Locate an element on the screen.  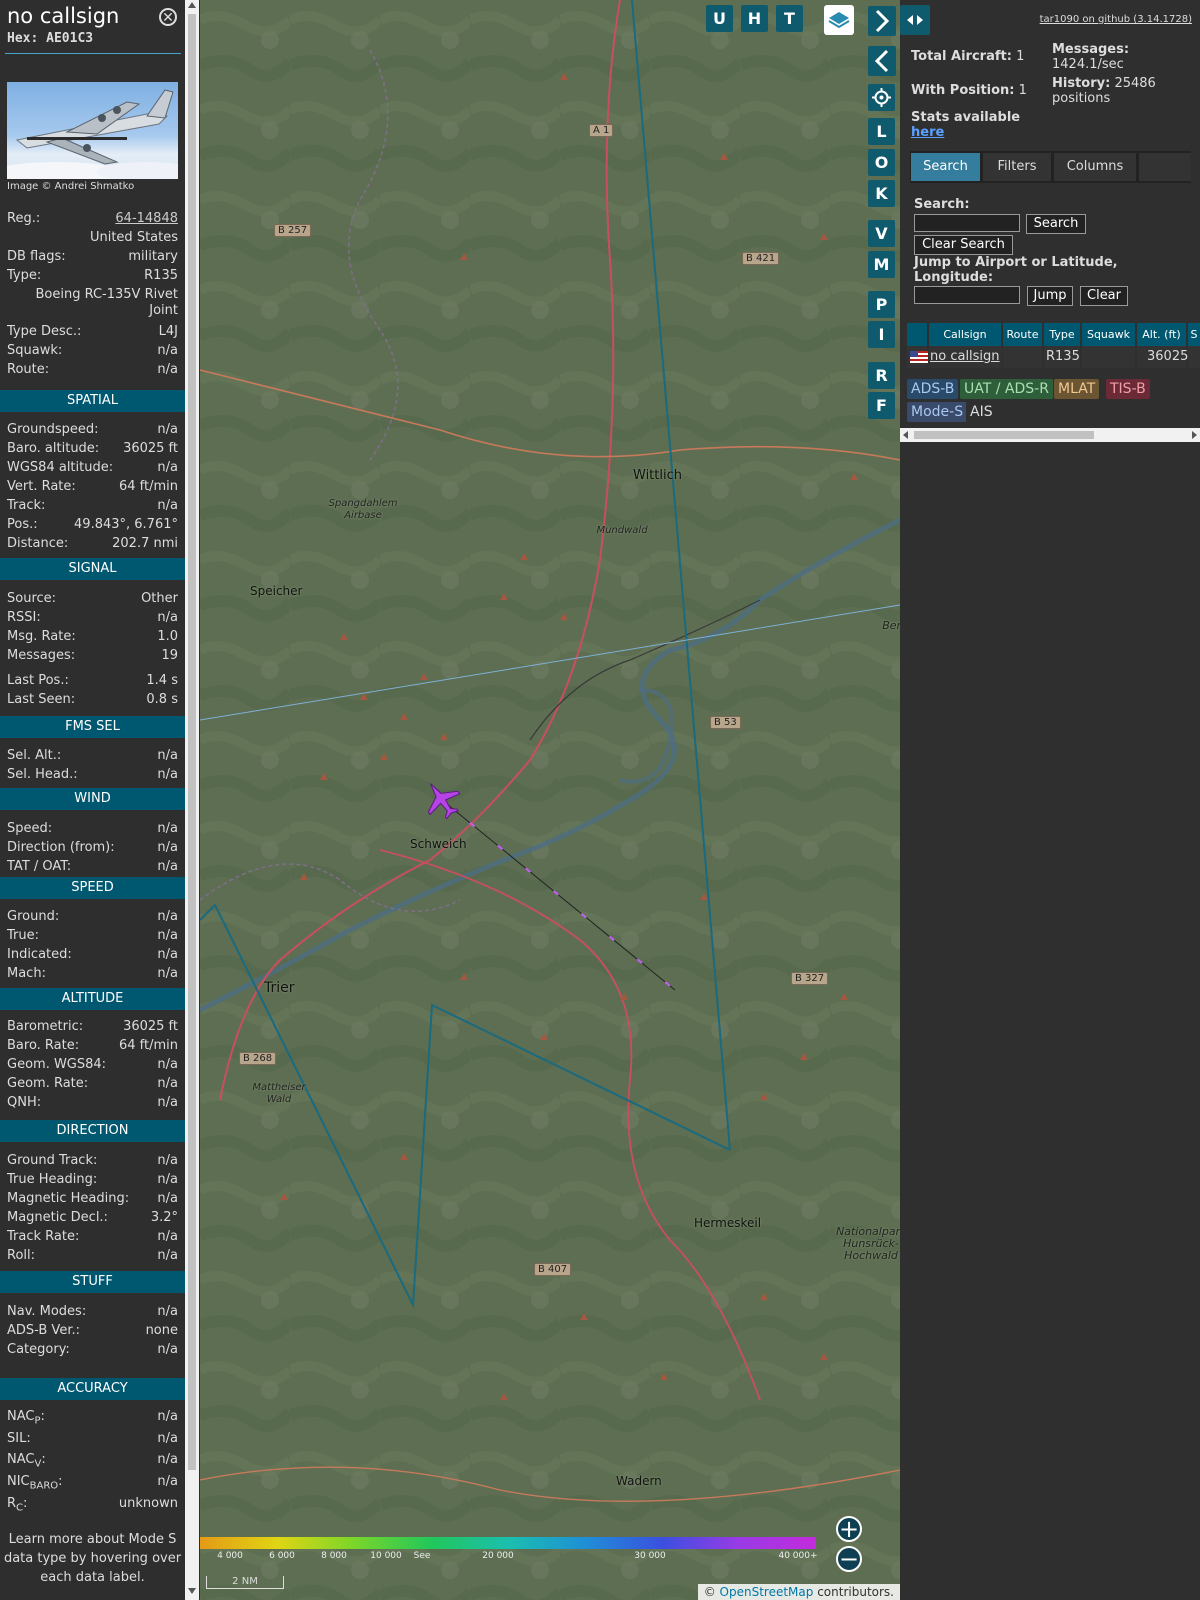
aircraft-photo is located at coordinates (92, 130).